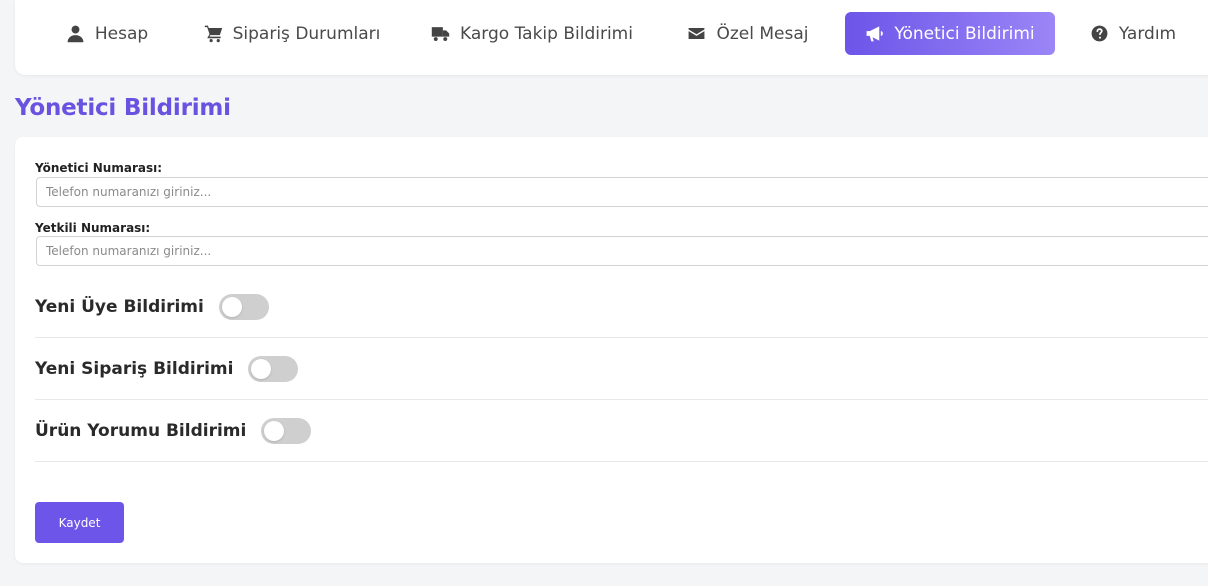 The height and width of the screenshot is (586, 1208). Describe the element at coordinates (121, 33) in the screenshot. I see `nav-tab-label: Hesap` at that location.